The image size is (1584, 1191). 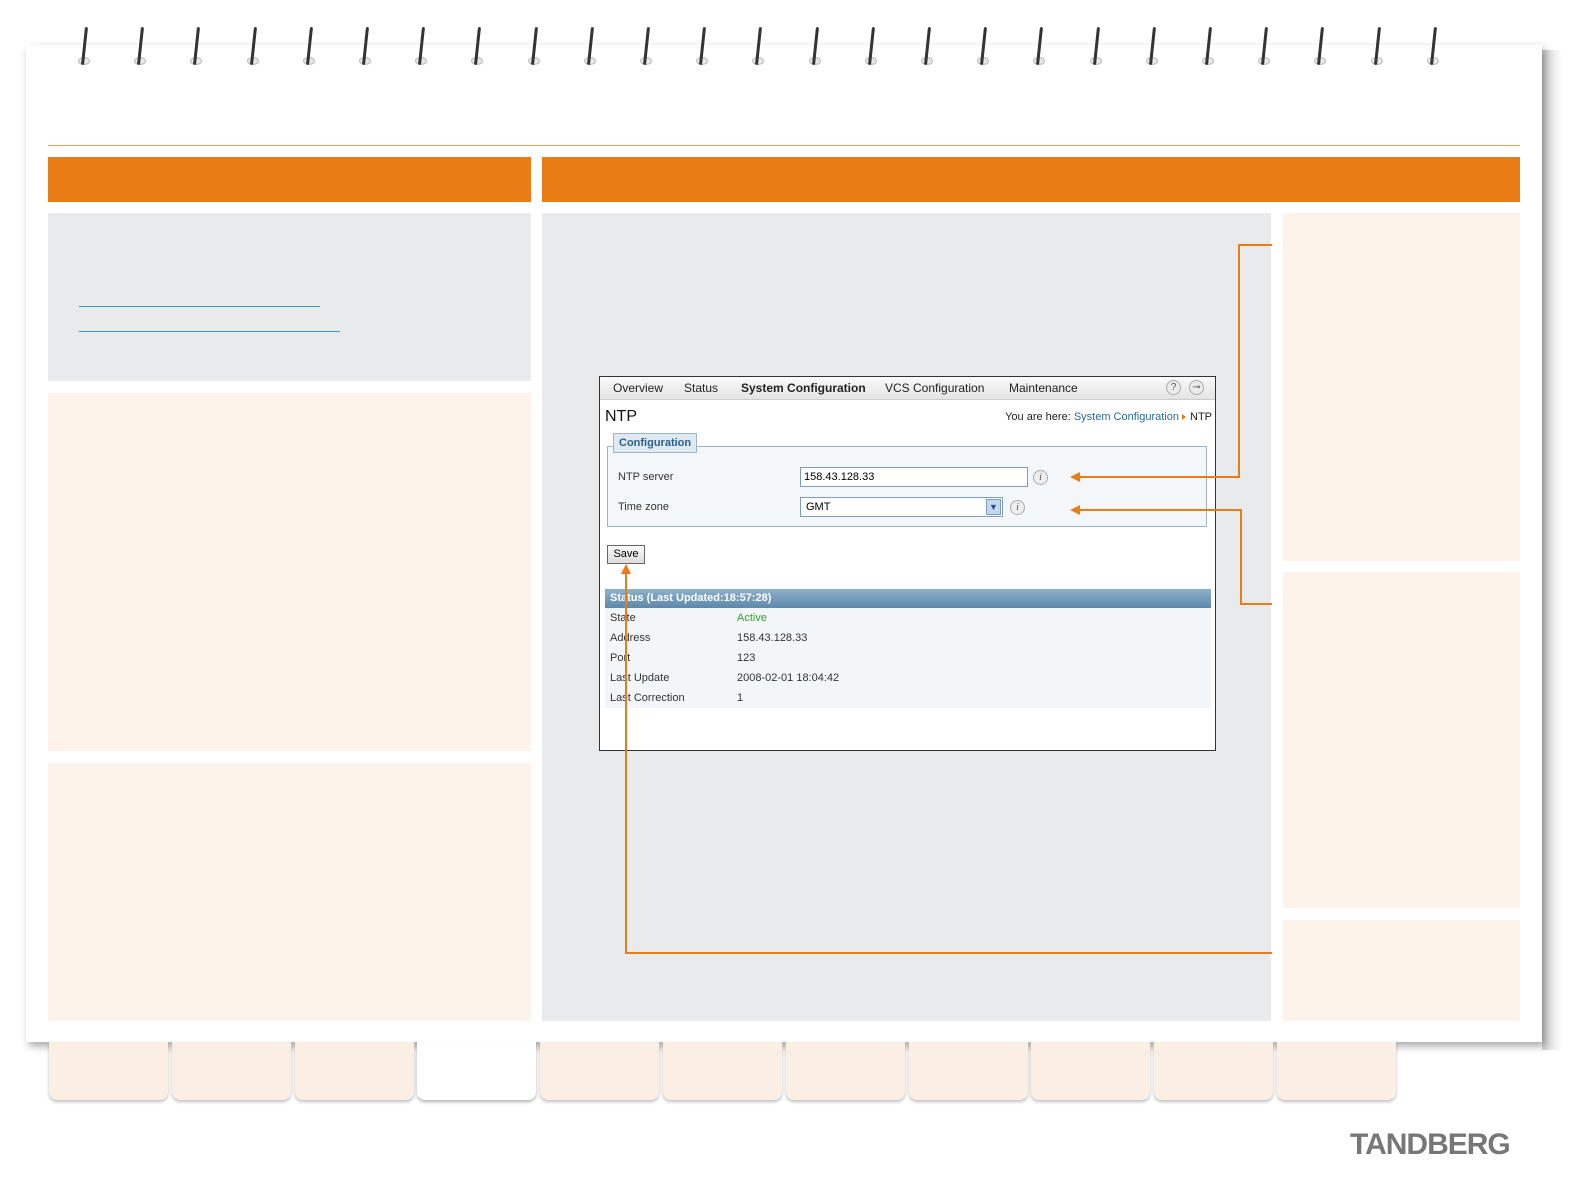 I want to click on ntp-server-input: 158.43.128.33, so click(x=914, y=477).